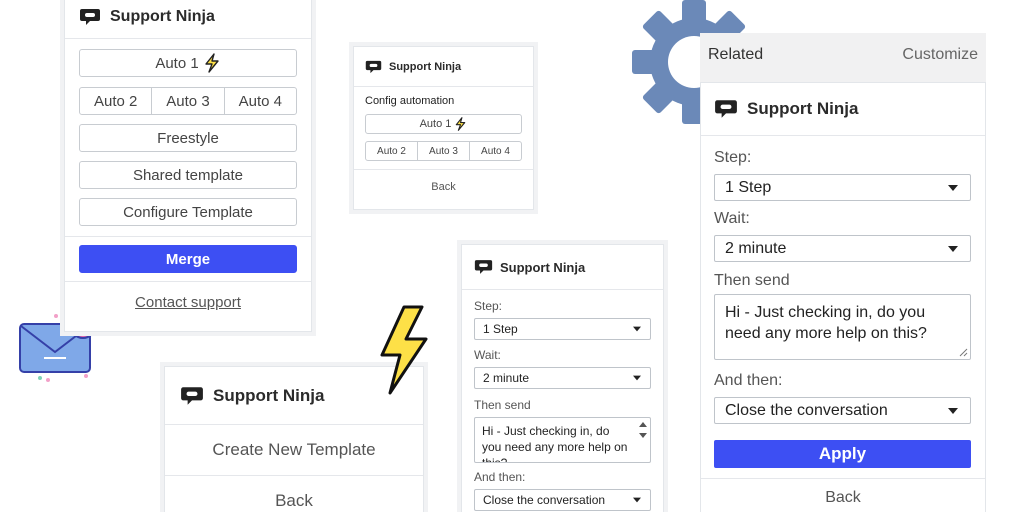 The height and width of the screenshot is (512, 1024). I want to click on resize-handle-icon, so click(963, 352).